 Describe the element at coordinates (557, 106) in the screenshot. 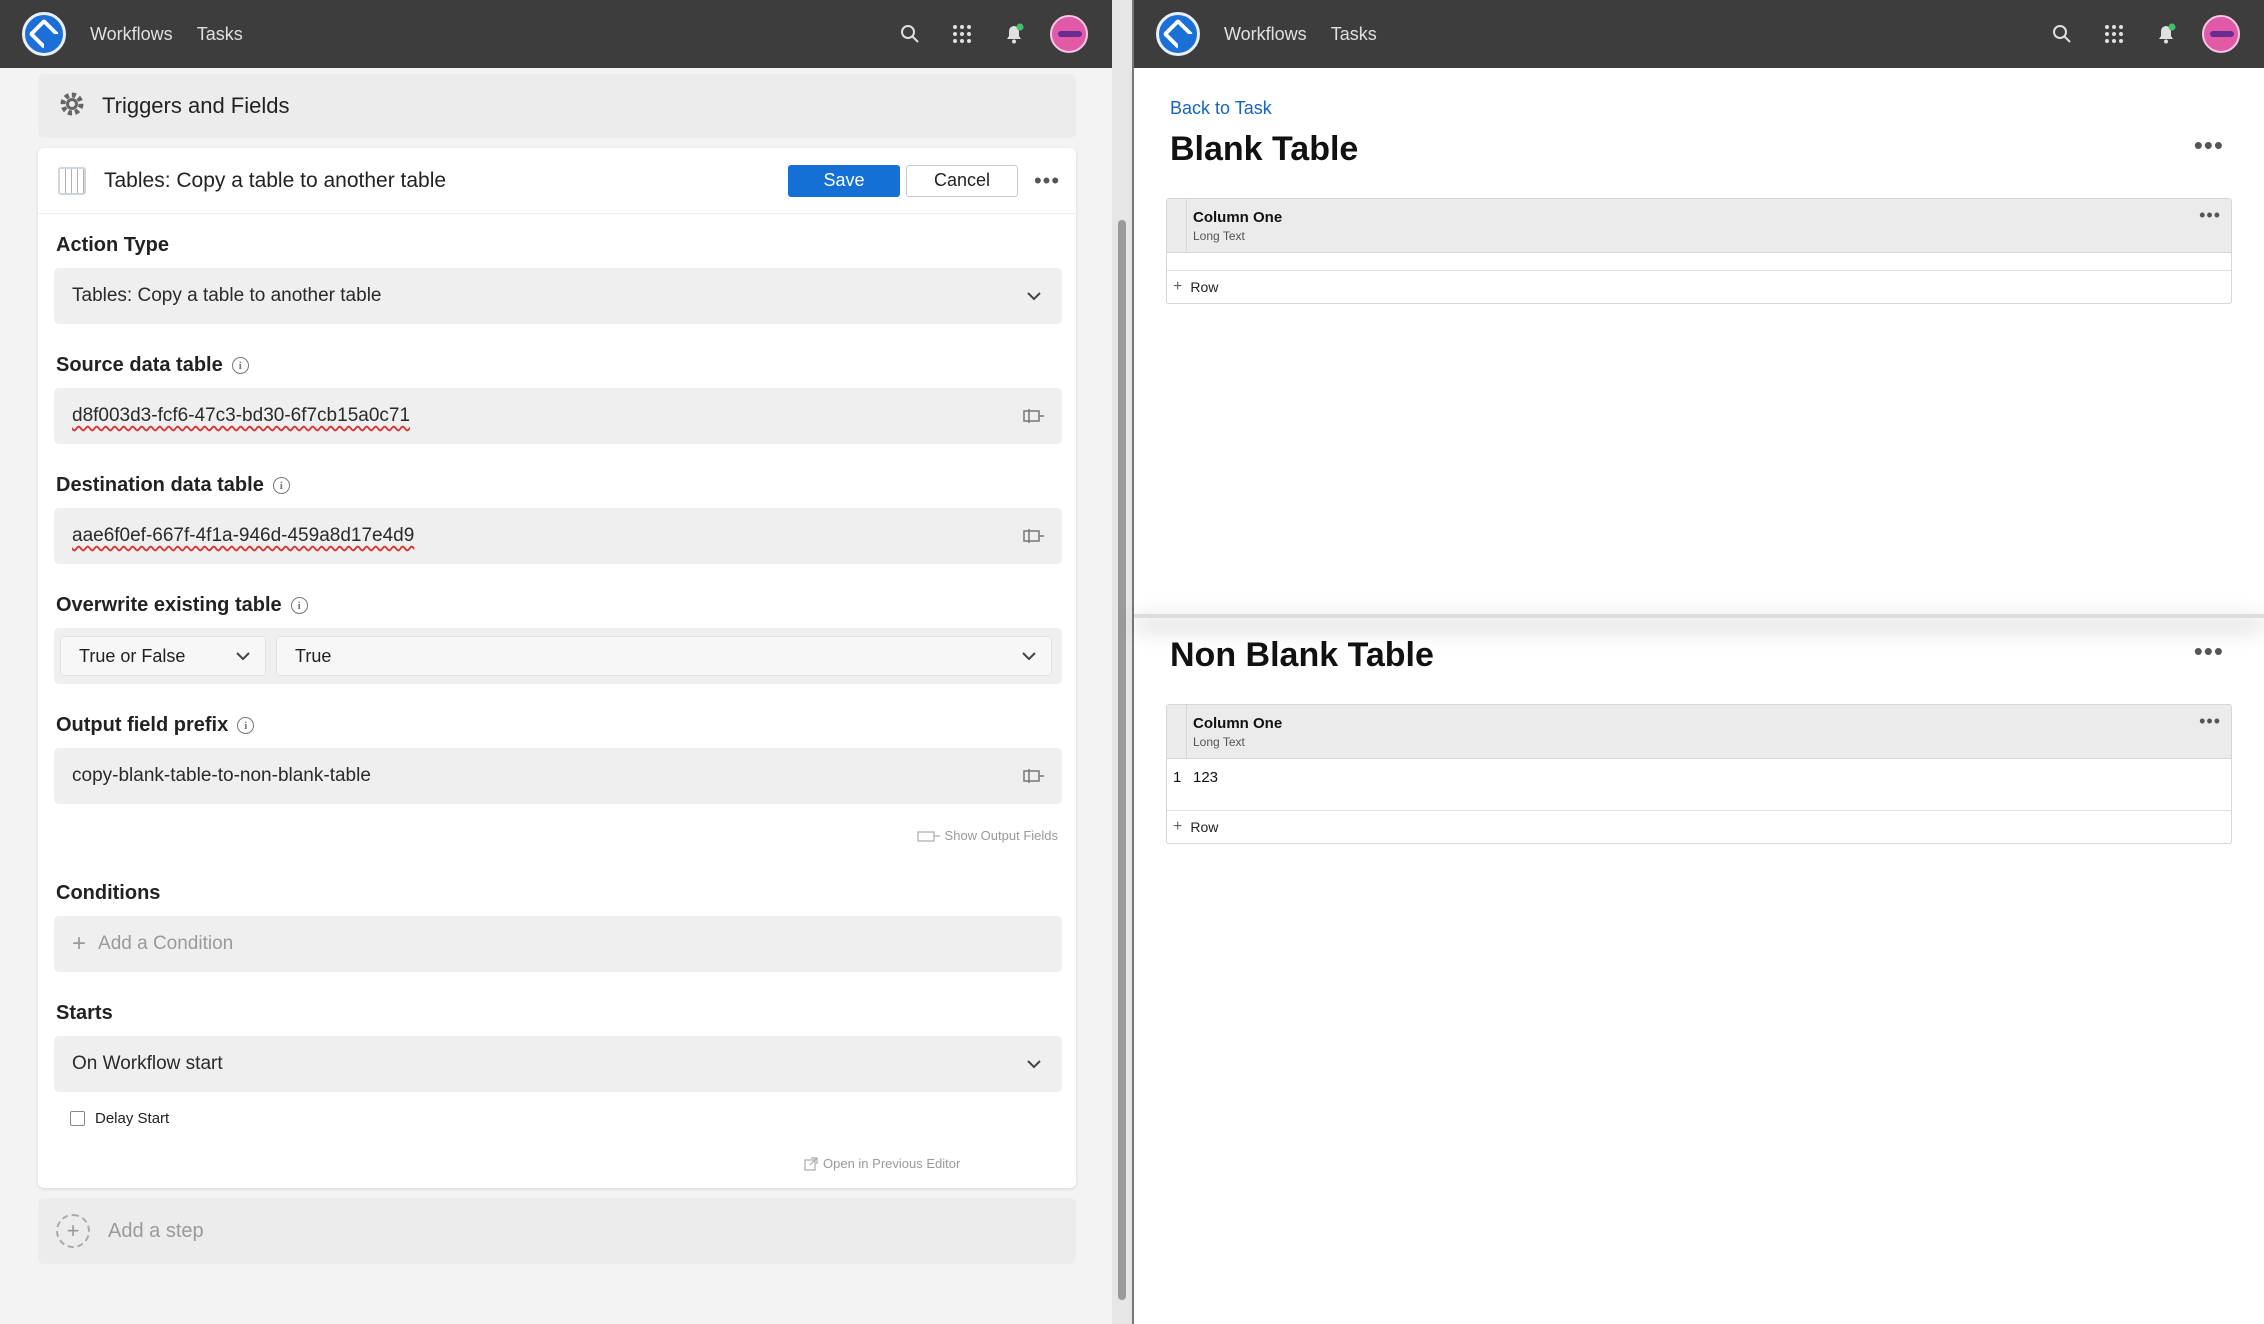

I see `triggers-and-fields-bar: Triggers and Fields` at that location.